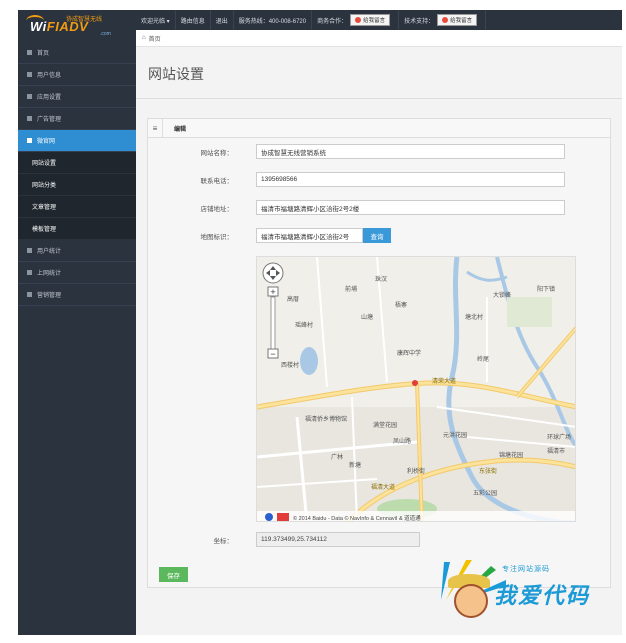  Describe the element at coordinates (488, 471) in the screenshot. I see `map-label: 东张街` at that location.